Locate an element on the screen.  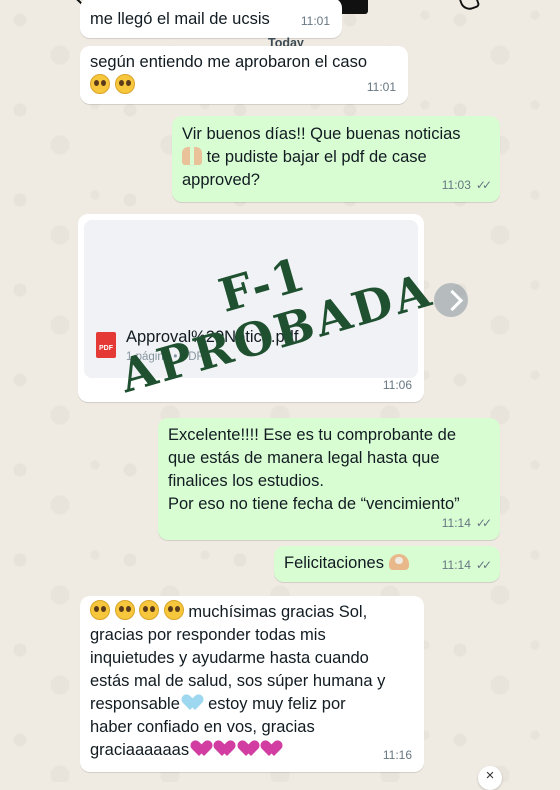
message-text-line: finalices los estudios. is located at coordinates (246, 481).